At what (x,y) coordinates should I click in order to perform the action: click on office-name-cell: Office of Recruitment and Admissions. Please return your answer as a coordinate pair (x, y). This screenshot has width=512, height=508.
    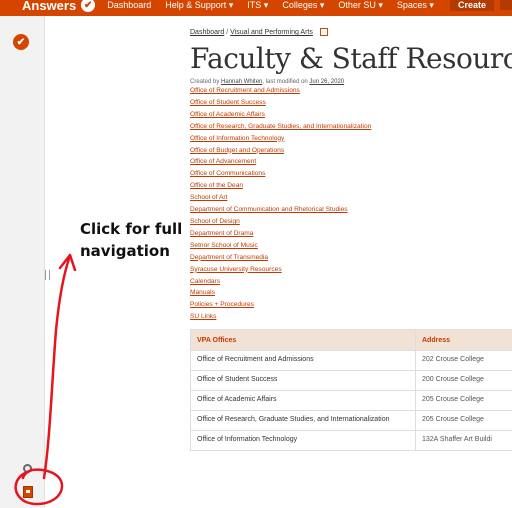
    Looking at the image, I should click on (303, 361).